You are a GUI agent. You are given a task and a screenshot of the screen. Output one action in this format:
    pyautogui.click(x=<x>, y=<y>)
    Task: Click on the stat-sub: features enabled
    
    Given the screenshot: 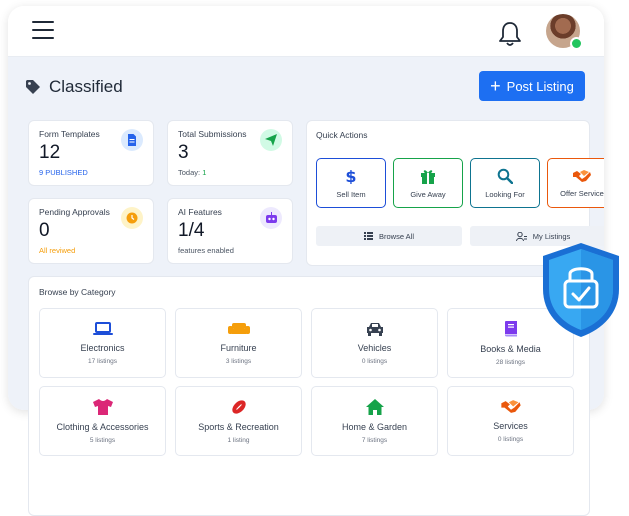 What is the action you would take?
    pyautogui.click(x=206, y=250)
    